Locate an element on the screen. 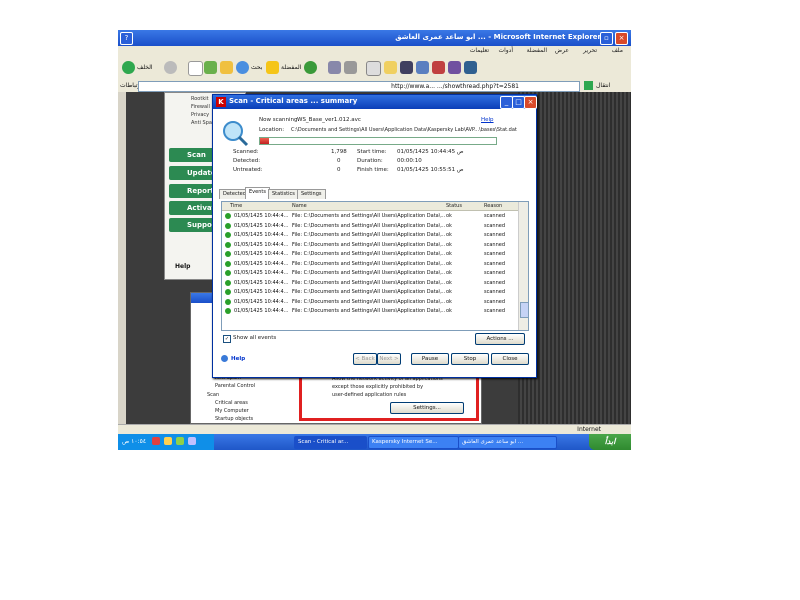 The image size is (800, 600). tree-scan: Scan is located at coordinates (213, 395).